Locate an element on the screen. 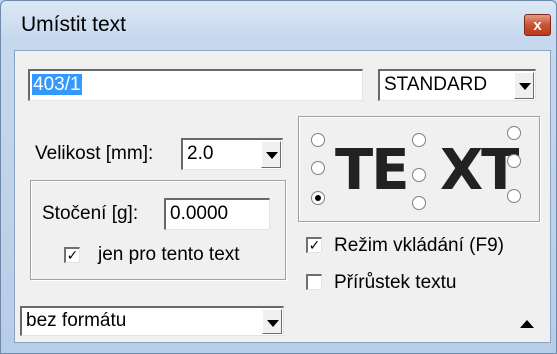 Image resolution: width=557 pixels, height=354 pixels. alignment-preview-xt: XT is located at coordinates (479, 170).